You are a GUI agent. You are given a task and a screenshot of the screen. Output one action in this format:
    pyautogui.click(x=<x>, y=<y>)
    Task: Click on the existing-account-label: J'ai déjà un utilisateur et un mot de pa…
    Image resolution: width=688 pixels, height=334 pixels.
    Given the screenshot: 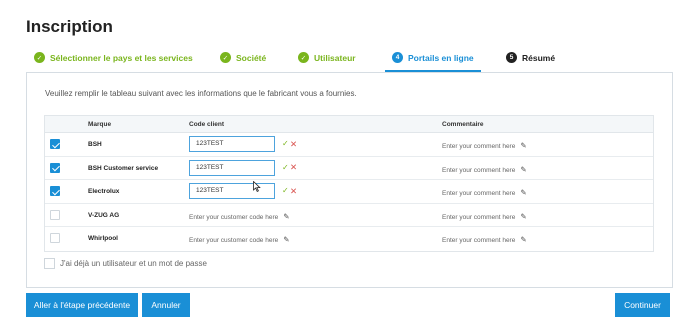 What is the action you would take?
    pyautogui.click(x=133, y=263)
    